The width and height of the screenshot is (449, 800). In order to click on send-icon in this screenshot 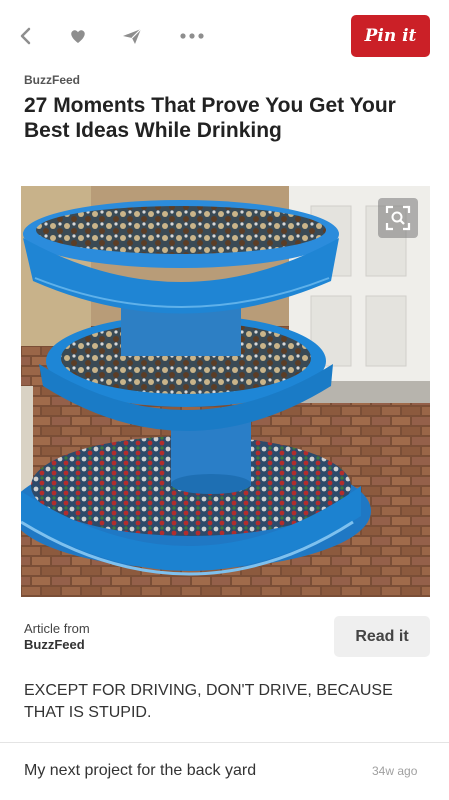, I will do `click(132, 36)`.